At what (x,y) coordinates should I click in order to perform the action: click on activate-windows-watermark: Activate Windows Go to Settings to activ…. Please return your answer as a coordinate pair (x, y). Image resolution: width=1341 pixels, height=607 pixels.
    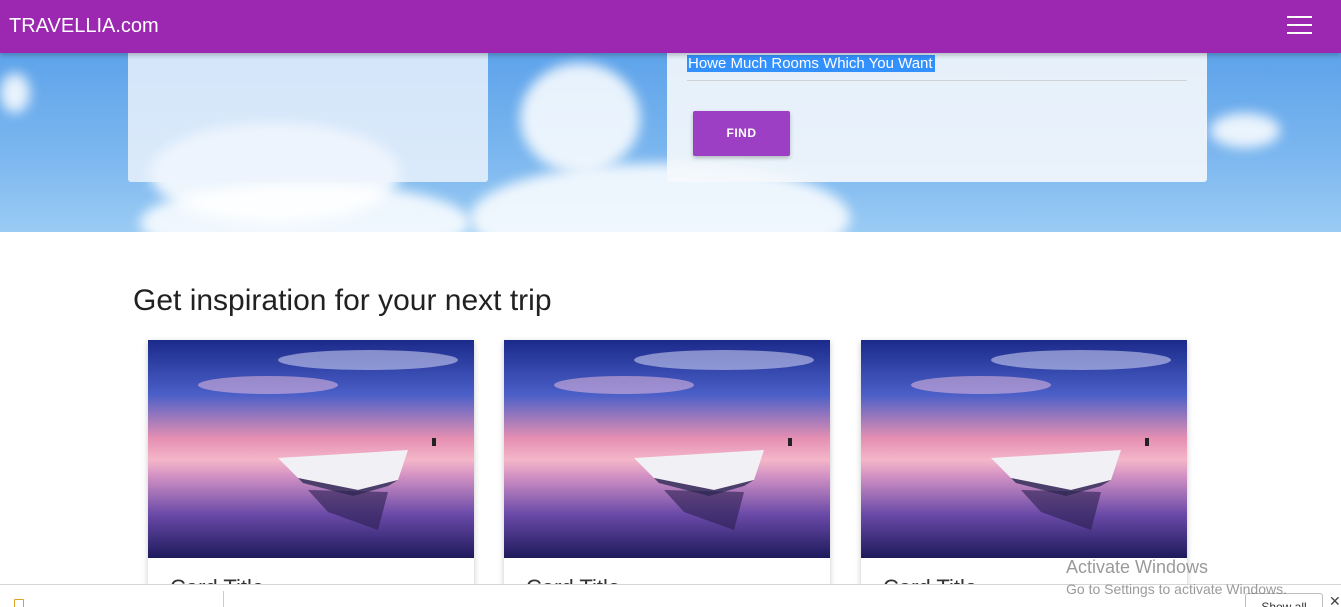
    Looking at the image, I should click on (1176, 577).